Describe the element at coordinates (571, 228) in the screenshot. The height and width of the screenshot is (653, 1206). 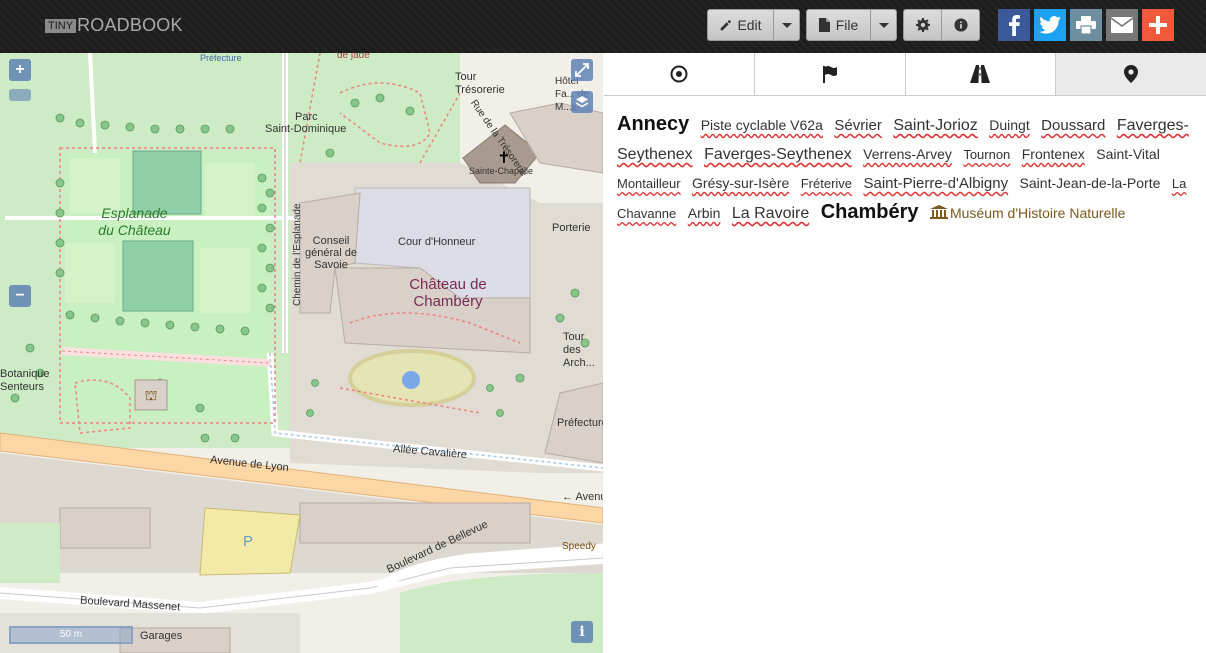
I see `map-label: Porterie` at that location.